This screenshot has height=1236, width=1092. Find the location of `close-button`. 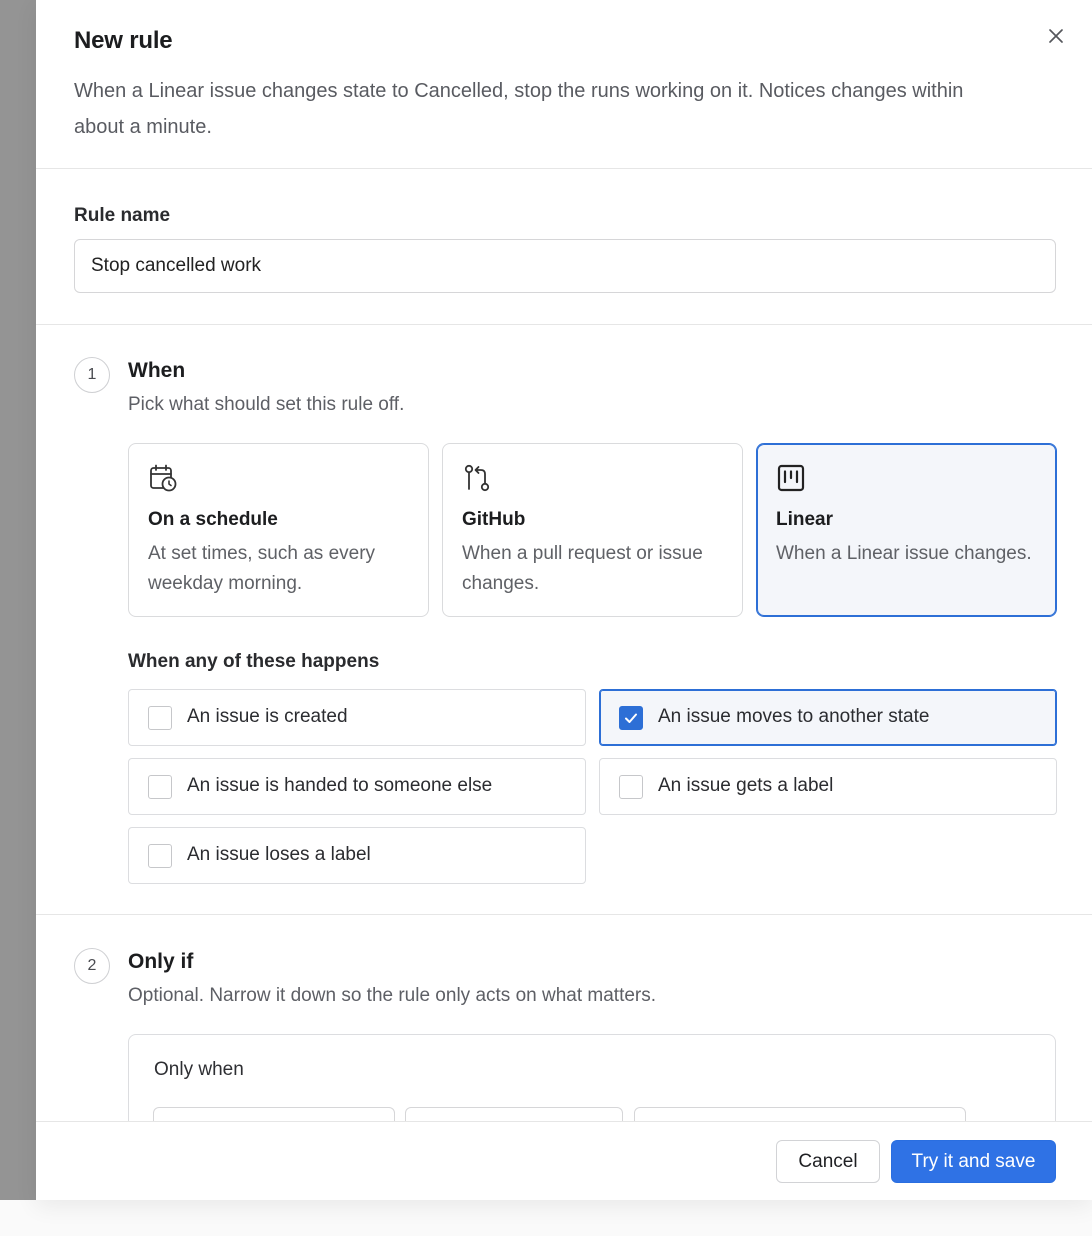

close-button is located at coordinates (1056, 36).